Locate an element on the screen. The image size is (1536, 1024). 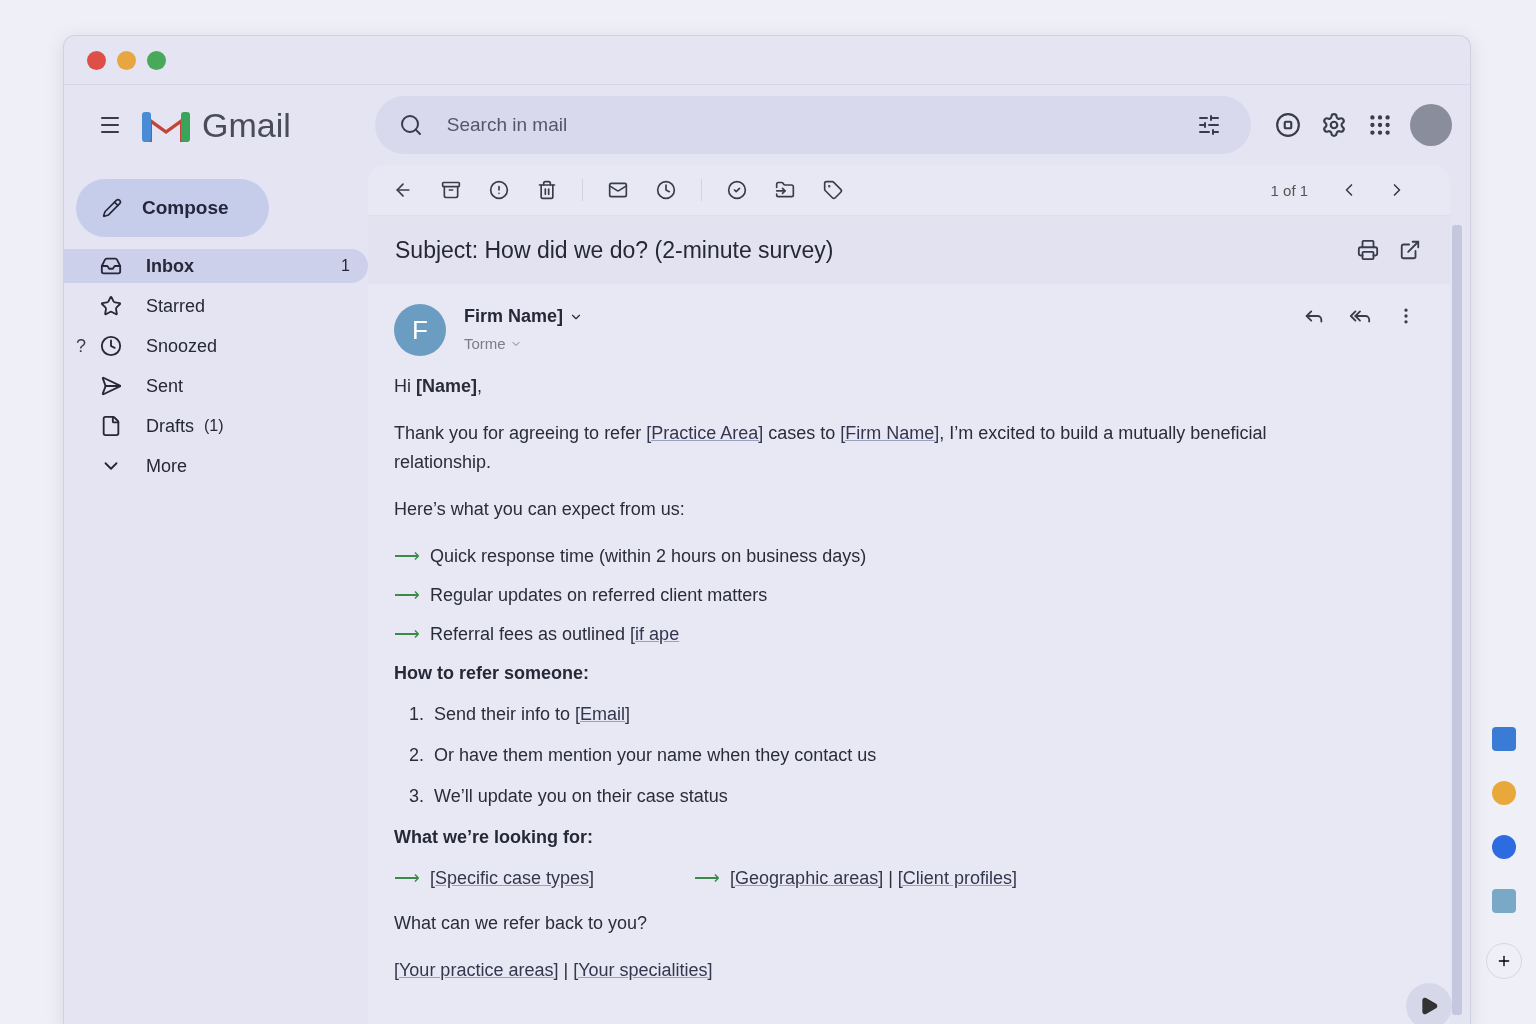
drafts-icon is located at coordinates (111, 426).